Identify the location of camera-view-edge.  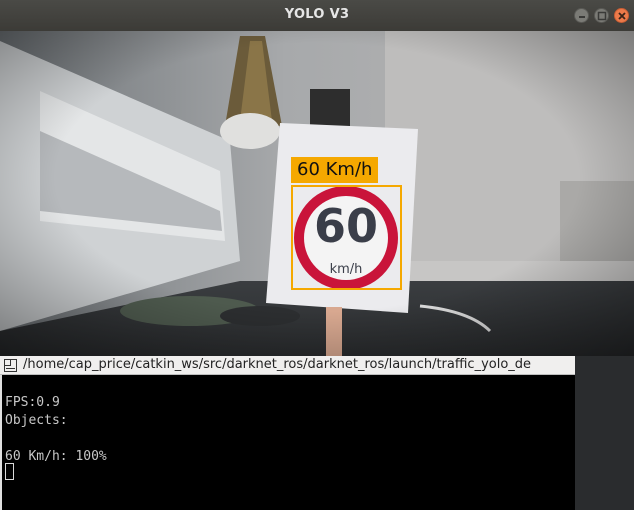
(604, 433).